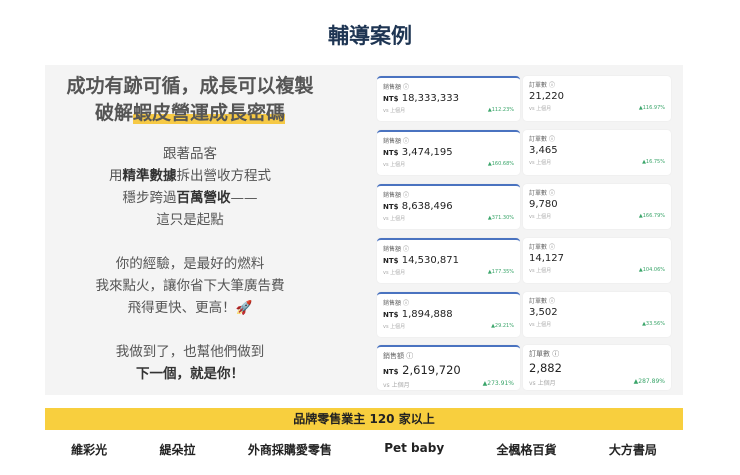 This screenshot has height=475, width=740. I want to click on sales-card: 銷售額 ⓘ NT$ 18,333,333 vs 上個月 ▲112.23%, so click(448, 98).